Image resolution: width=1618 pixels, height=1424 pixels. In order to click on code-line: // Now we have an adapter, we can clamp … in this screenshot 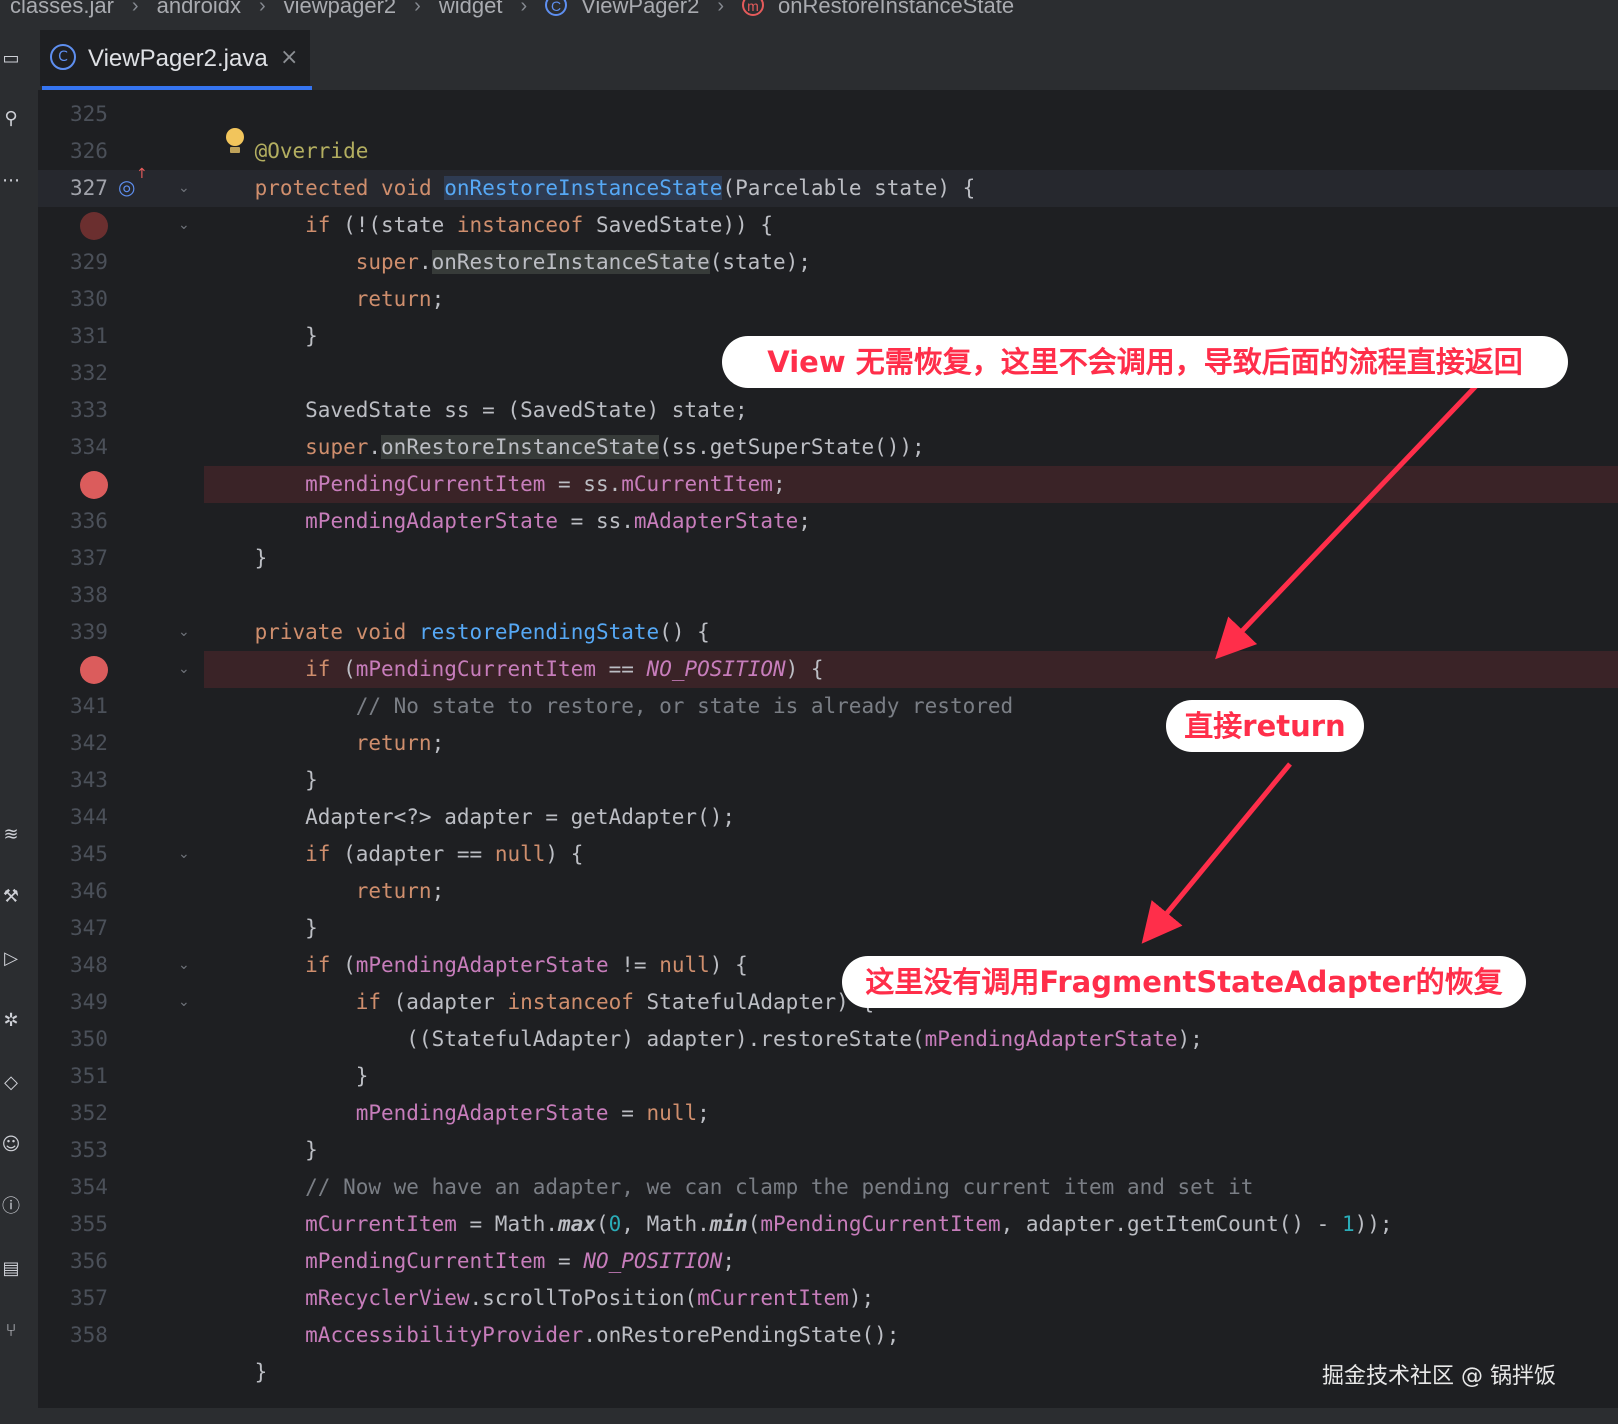, I will do `click(779, 1187)`.